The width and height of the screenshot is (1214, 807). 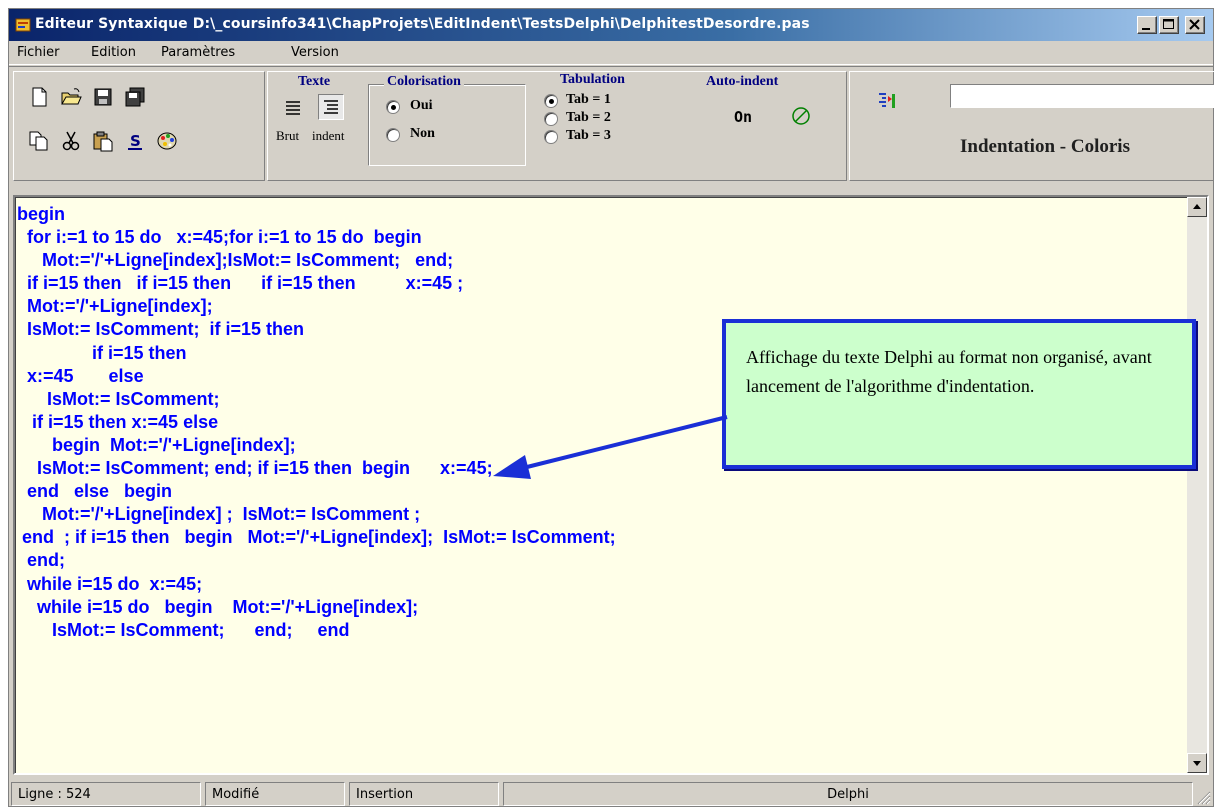 I want to click on status-modified: Modifié, so click(x=275, y=794).